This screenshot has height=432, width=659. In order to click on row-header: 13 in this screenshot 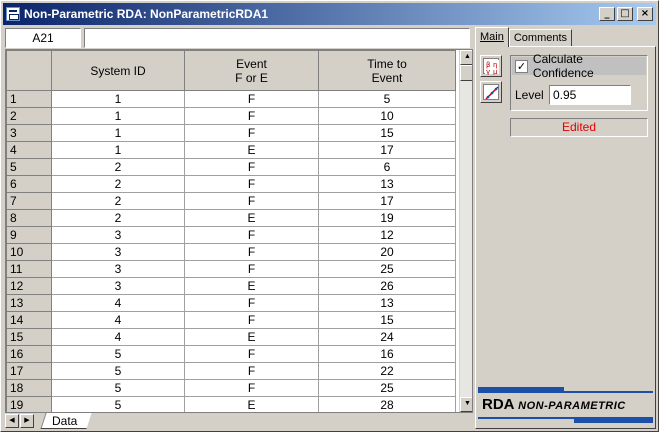, I will do `click(29, 303)`.